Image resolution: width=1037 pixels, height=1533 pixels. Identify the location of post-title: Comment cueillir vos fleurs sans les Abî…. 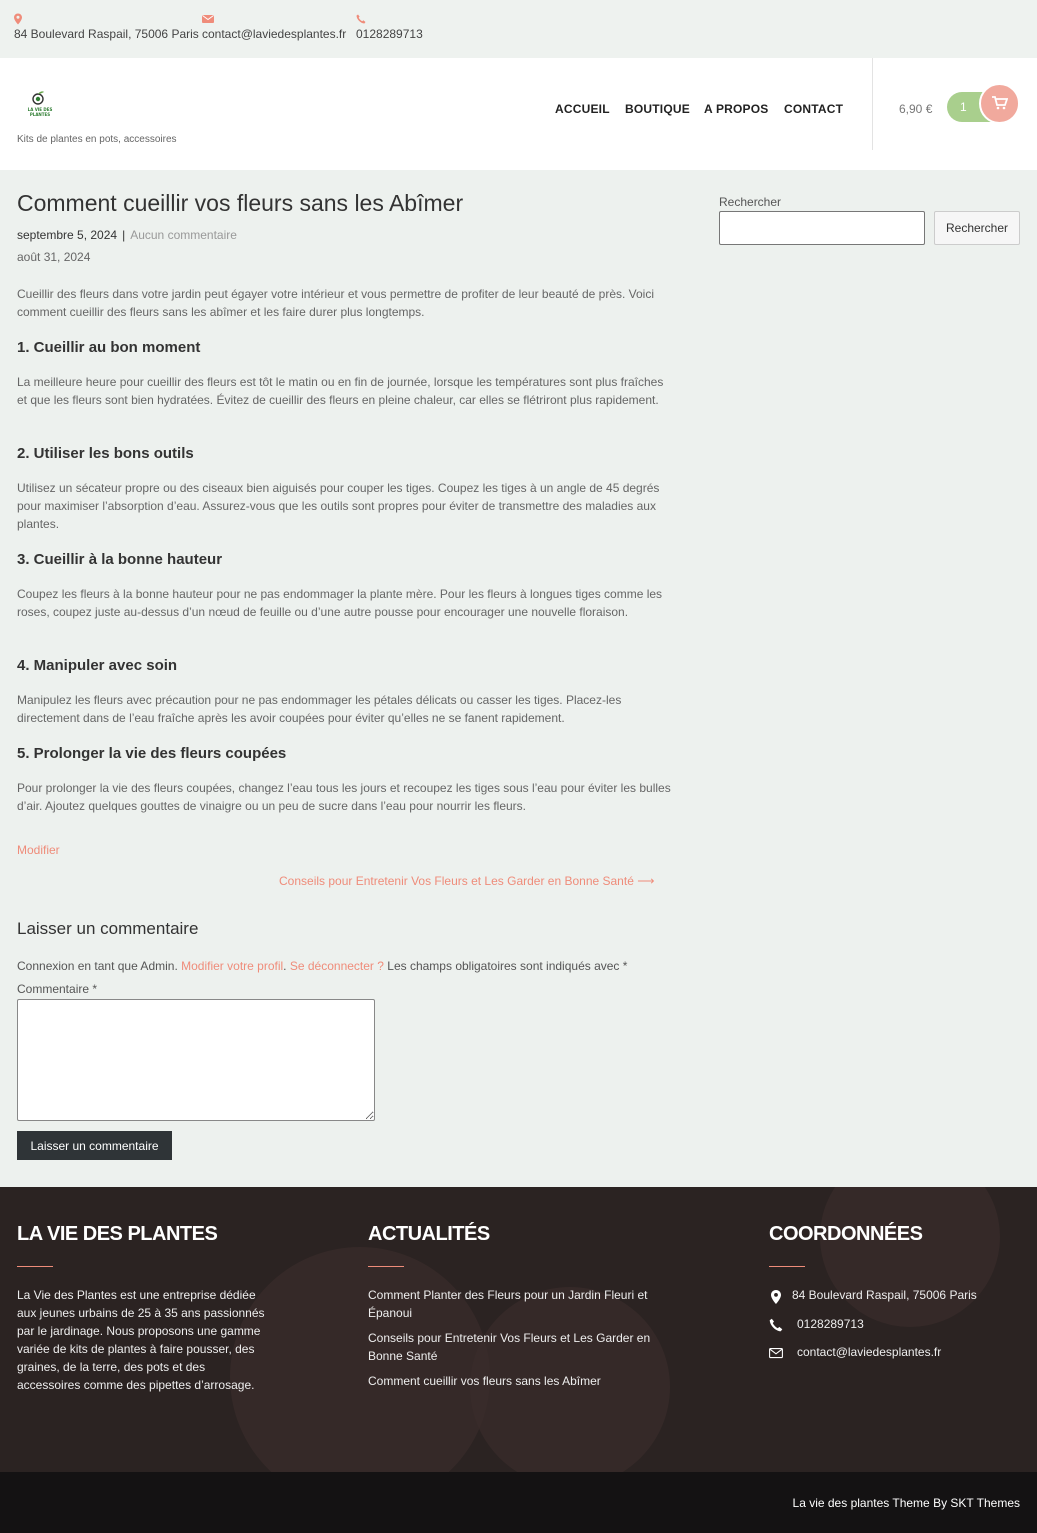
(240, 203).